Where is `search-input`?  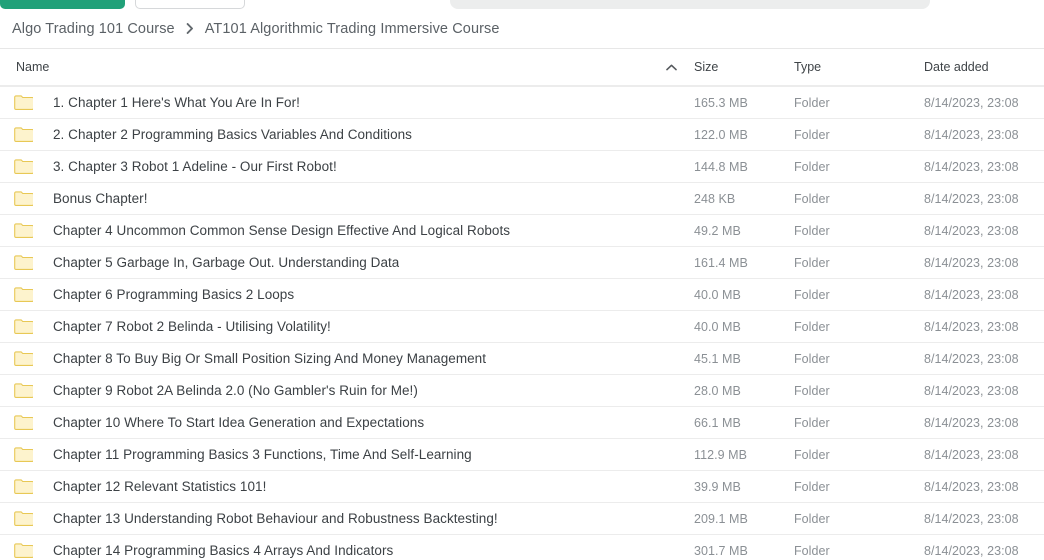 search-input is located at coordinates (690, 4).